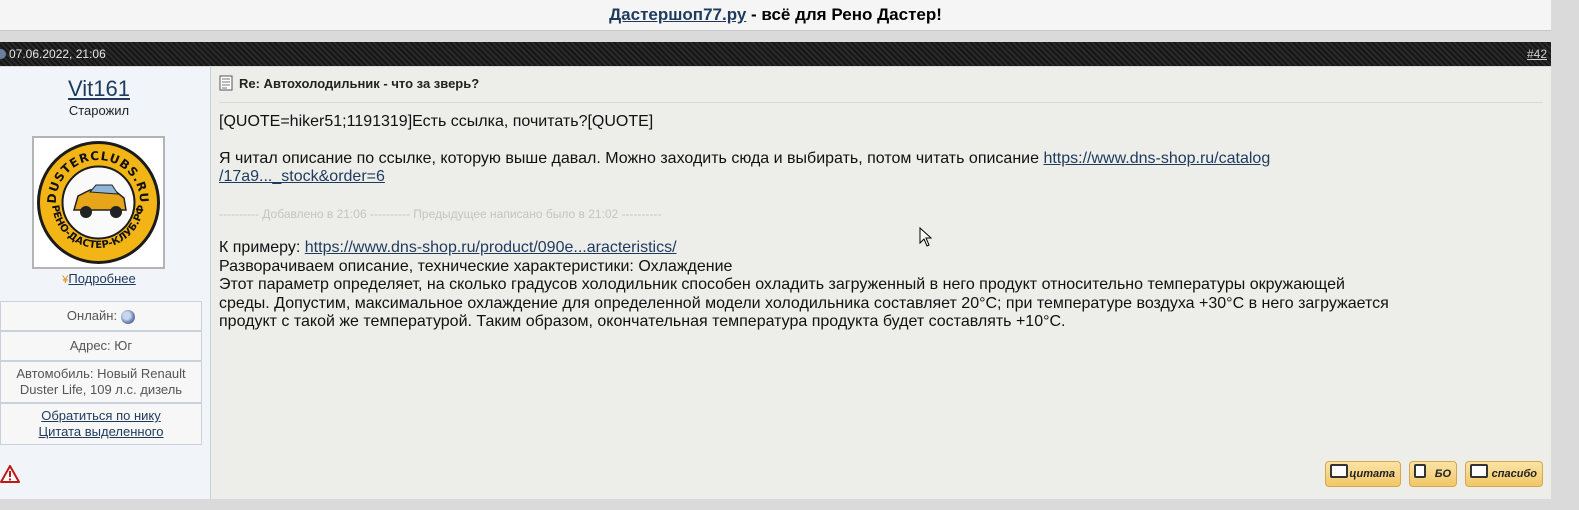  I want to click on title-divider, so click(881, 102).